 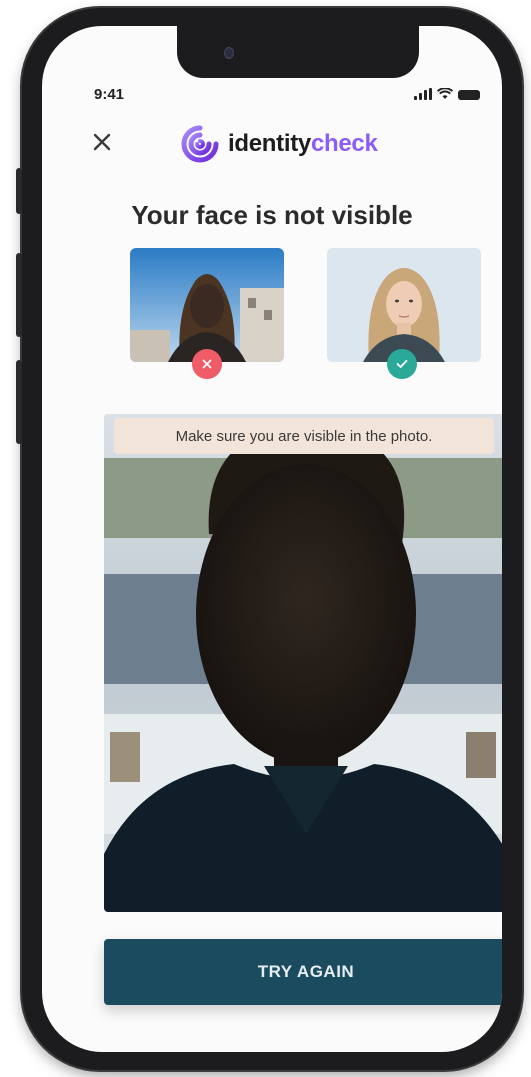 I want to click on status-icons, so click(x=447, y=93).